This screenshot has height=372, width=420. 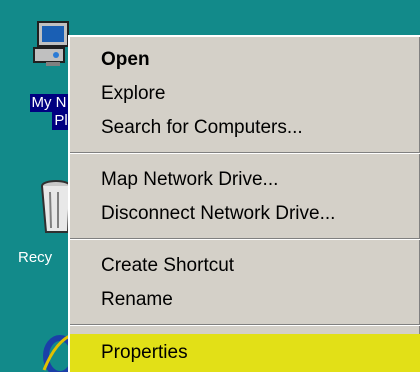 What do you see at coordinates (49, 103) in the screenshot?
I see `desktop-icon-label: My N` at bounding box center [49, 103].